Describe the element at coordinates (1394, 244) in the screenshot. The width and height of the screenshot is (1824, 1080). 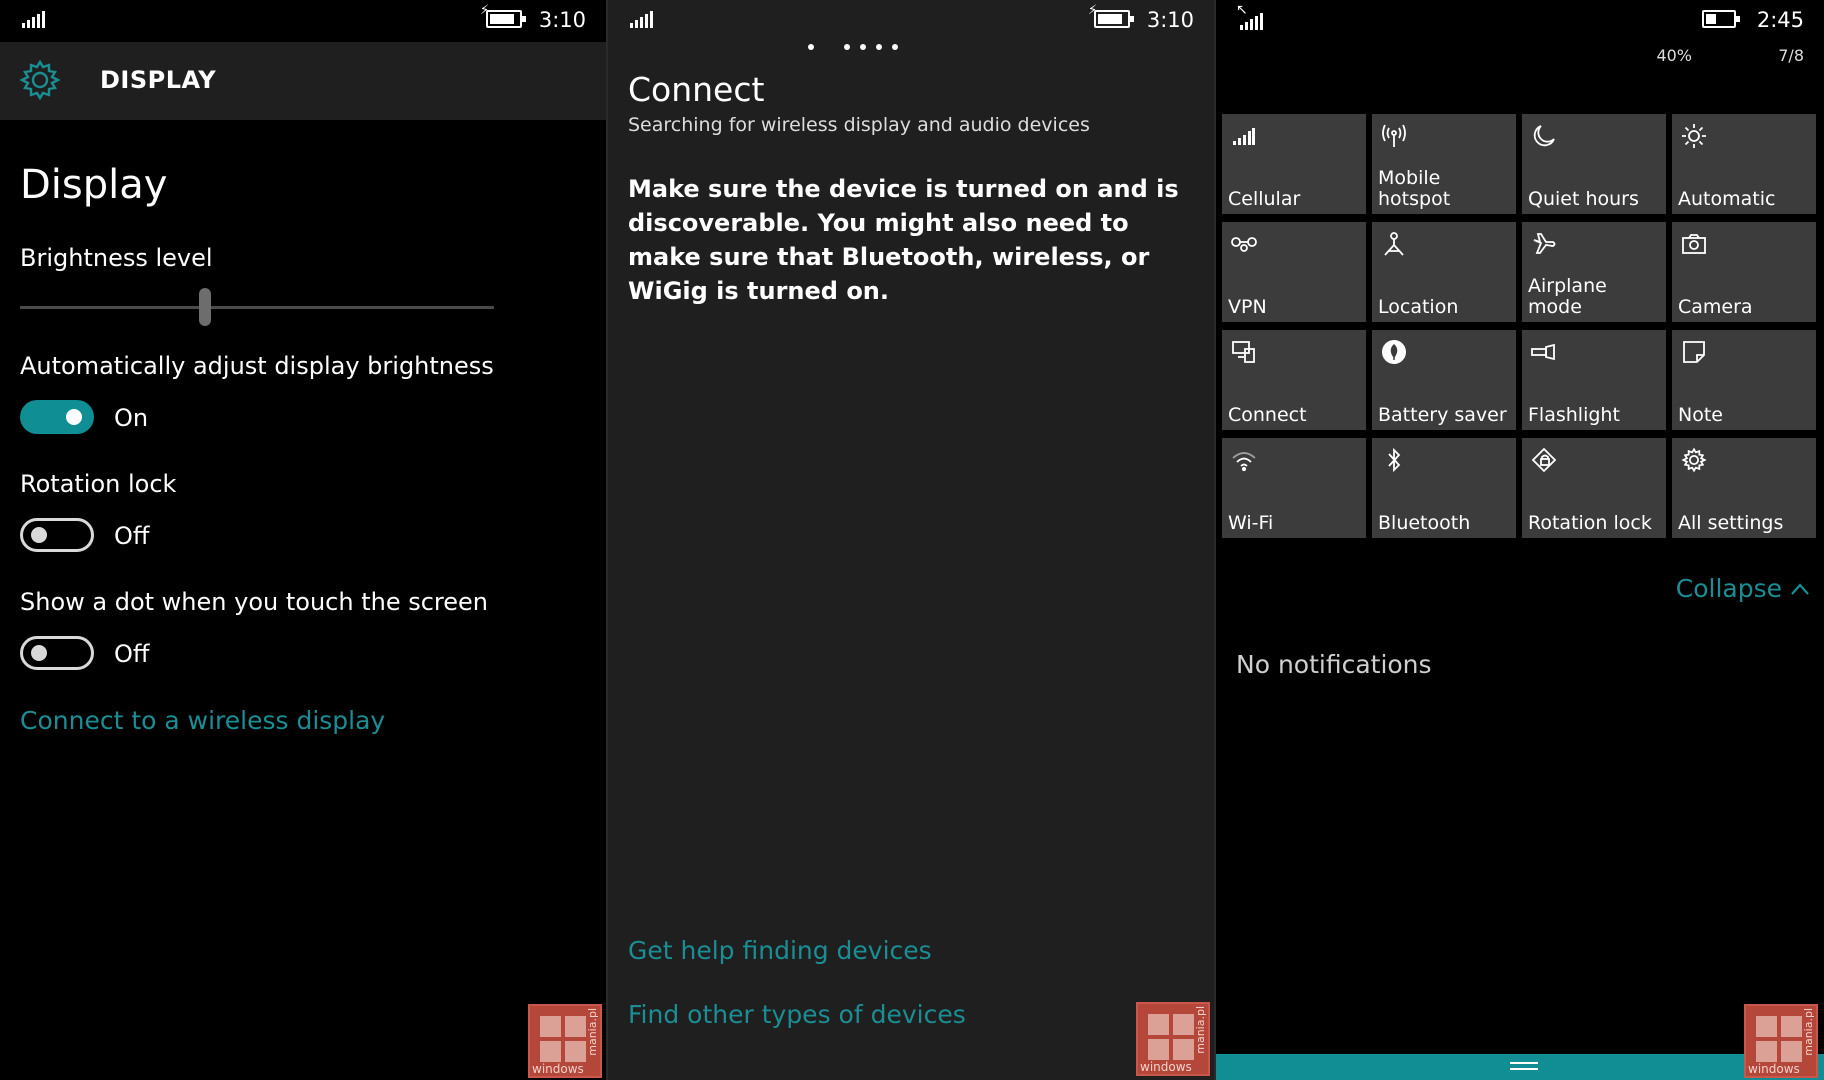
I see `location-icon` at that location.